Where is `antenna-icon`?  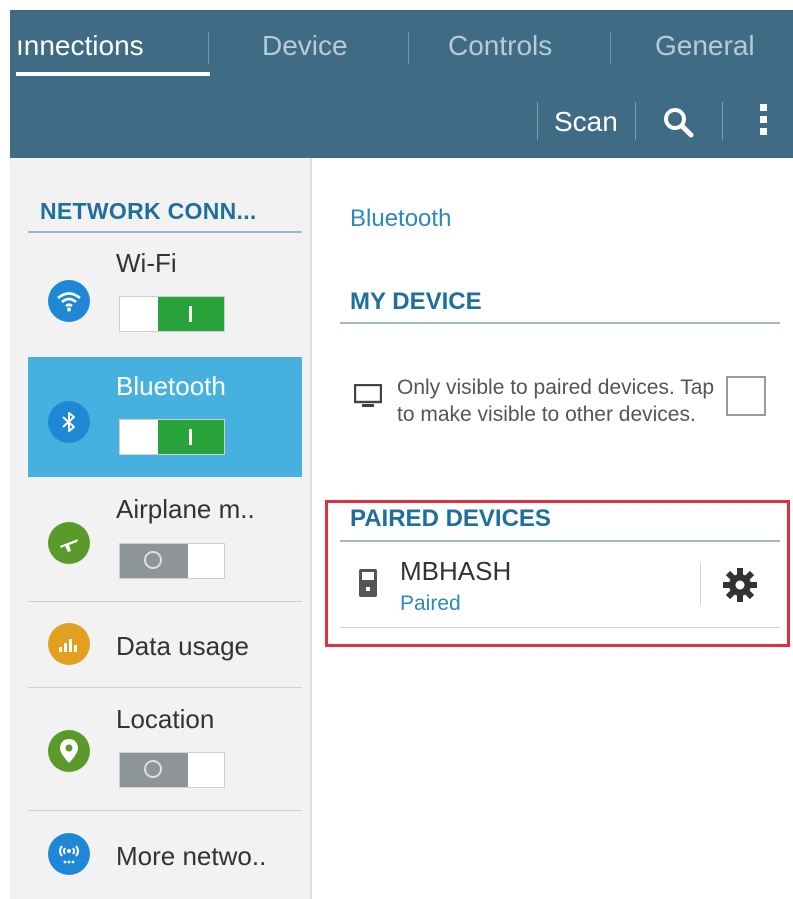
antenna-icon is located at coordinates (69, 854).